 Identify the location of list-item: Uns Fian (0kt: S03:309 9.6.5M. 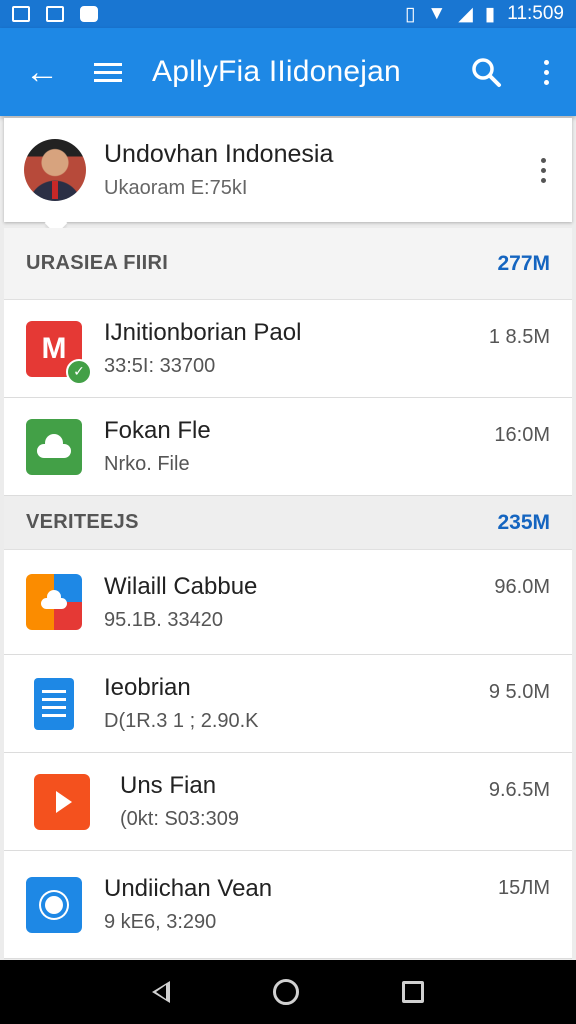
(288, 802).